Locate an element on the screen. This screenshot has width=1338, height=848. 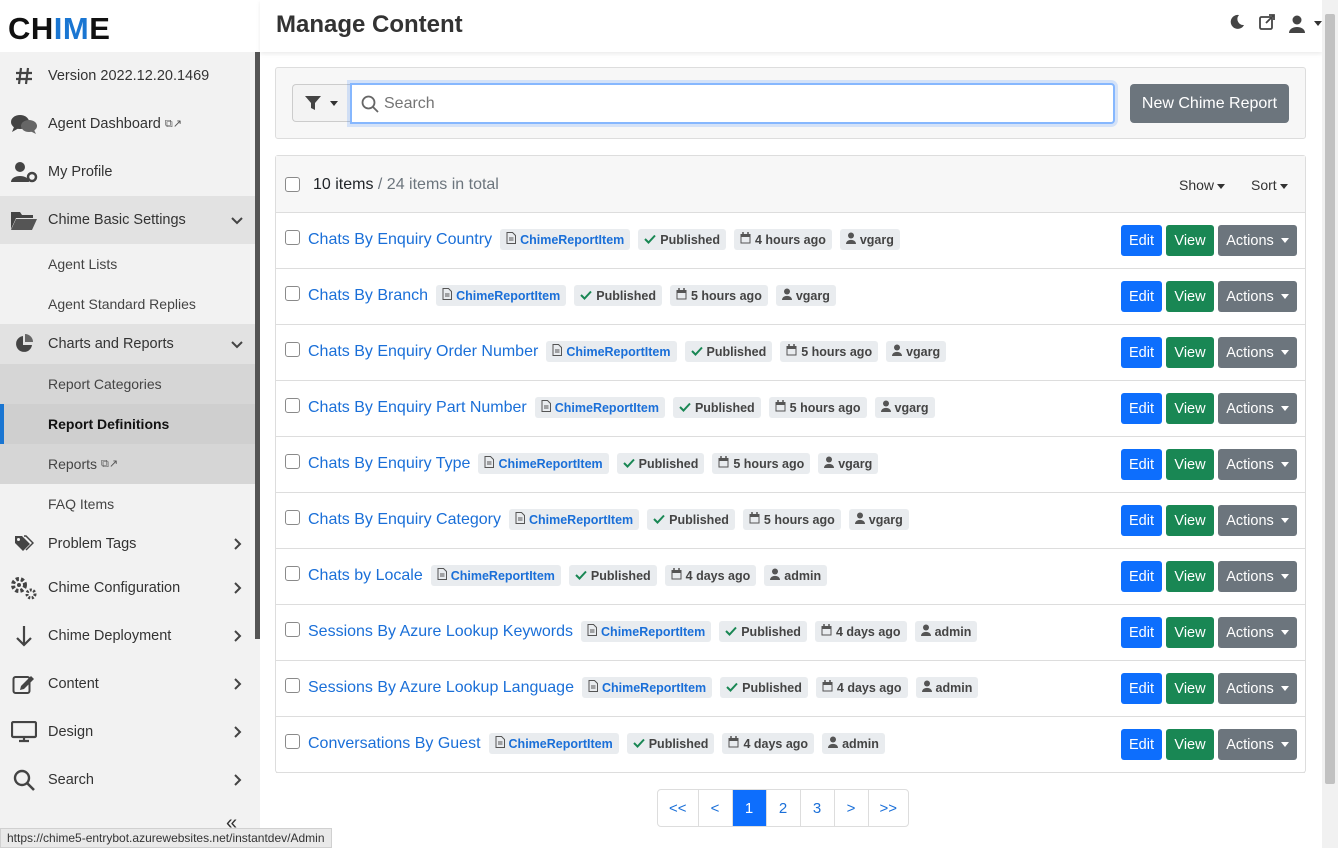
row-title-link: Conversations By Guest is located at coordinates (394, 744).